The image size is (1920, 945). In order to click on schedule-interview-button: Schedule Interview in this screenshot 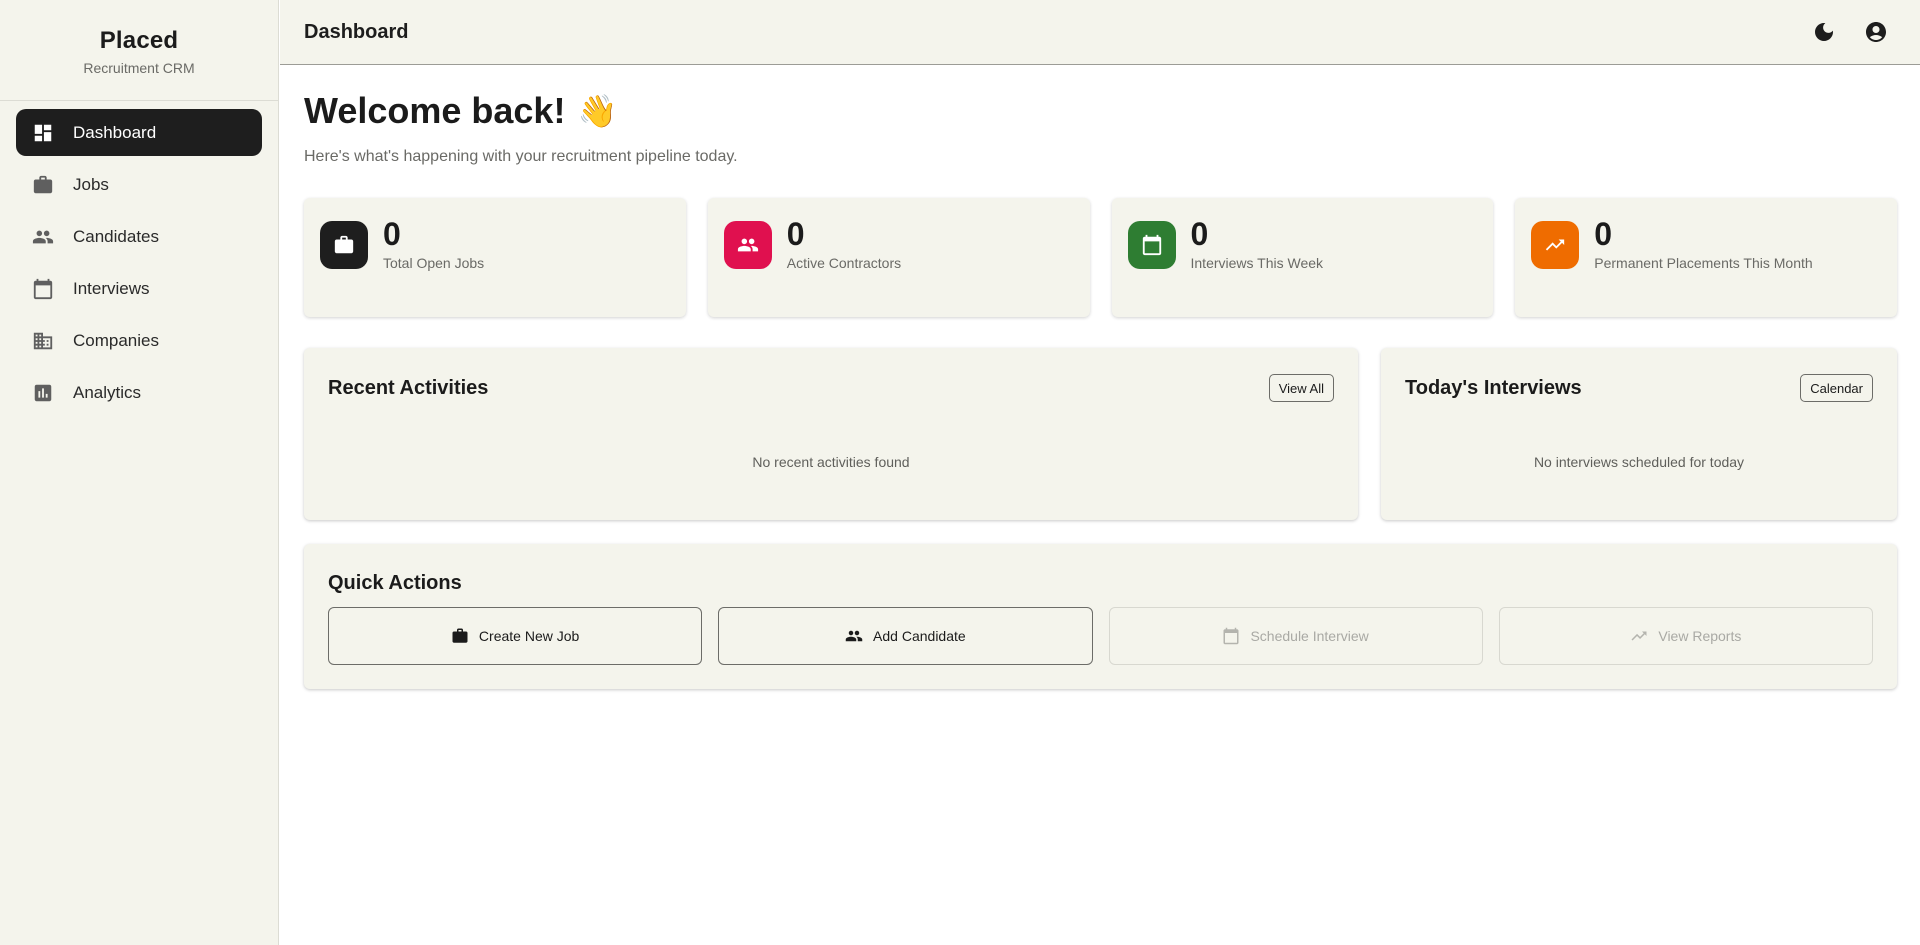, I will do `click(1295, 636)`.